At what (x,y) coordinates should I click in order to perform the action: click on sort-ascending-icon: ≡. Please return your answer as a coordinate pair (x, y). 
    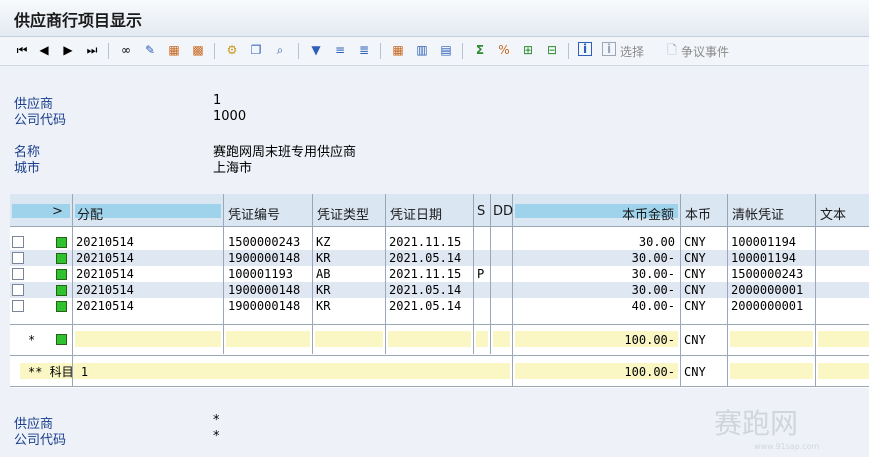
    Looking at the image, I should click on (340, 50).